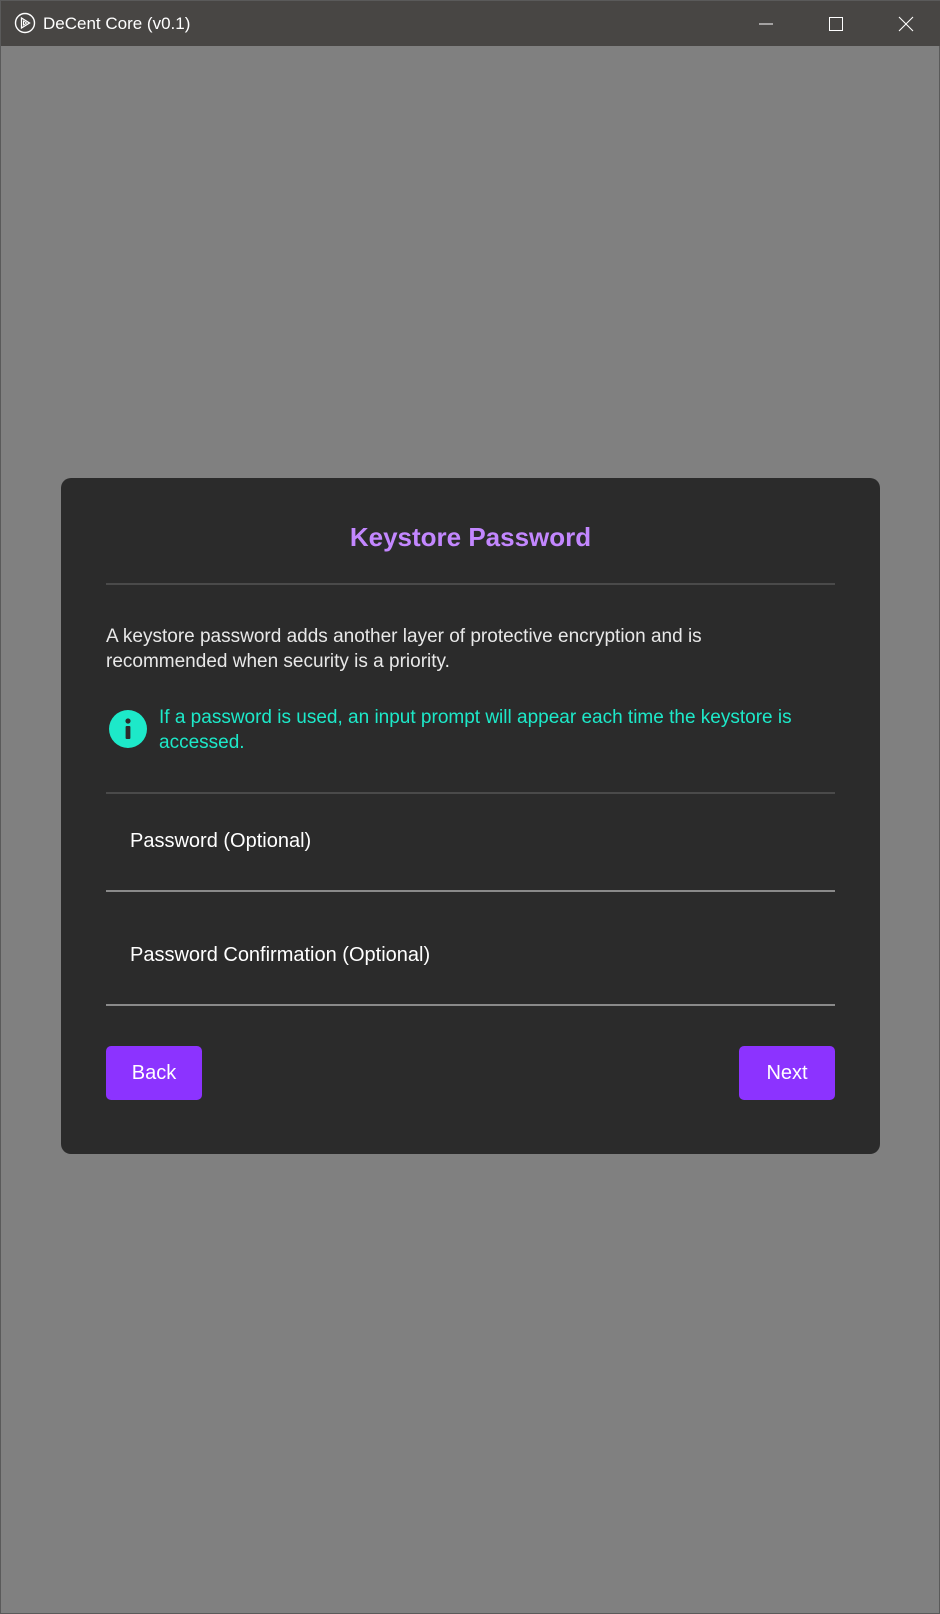 The image size is (940, 1614). What do you see at coordinates (117, 23) in the screenshot?
I see `window-title: DeCent Core (v0.1)` at bounding box center [117, 23].